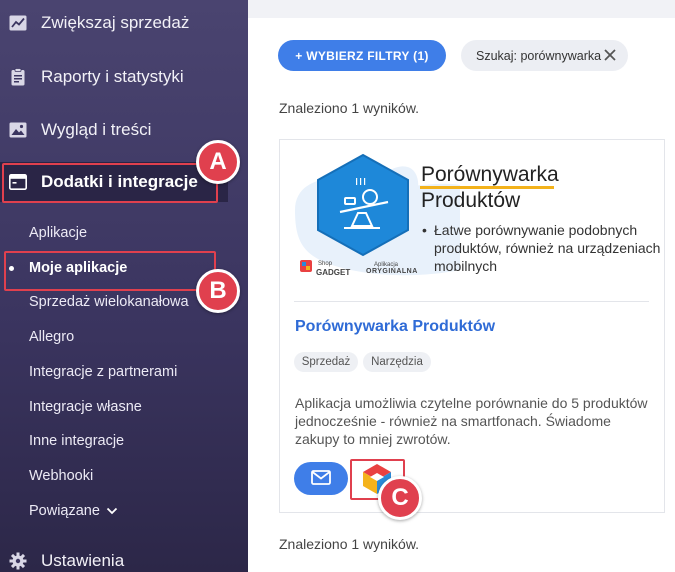  Describe the element at coordinates (325, 264) in the screenshot. I see `banner-brand-small: Shop` at that location.